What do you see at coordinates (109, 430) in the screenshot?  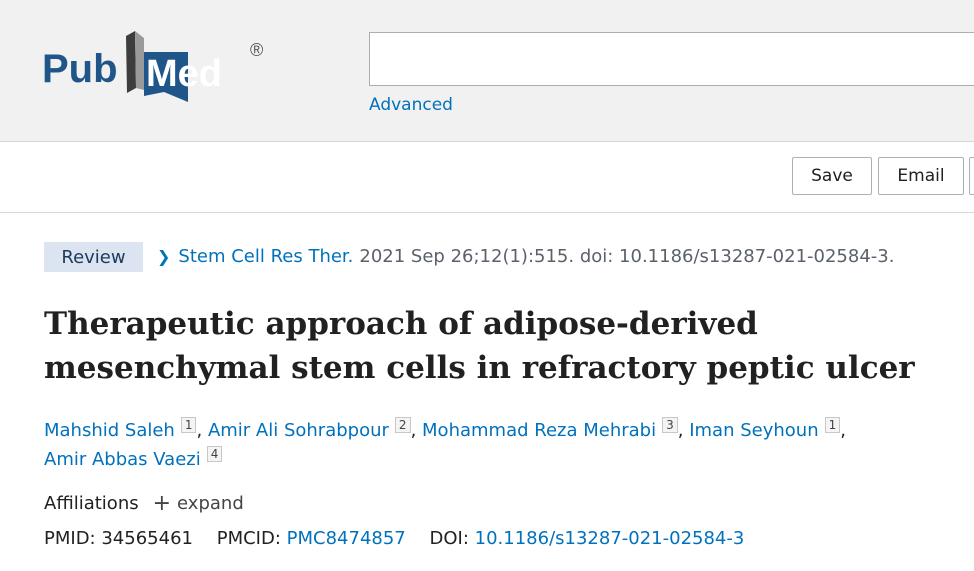 I see `author-link: Mahshid Saleh` at bounding box center [109, 430].